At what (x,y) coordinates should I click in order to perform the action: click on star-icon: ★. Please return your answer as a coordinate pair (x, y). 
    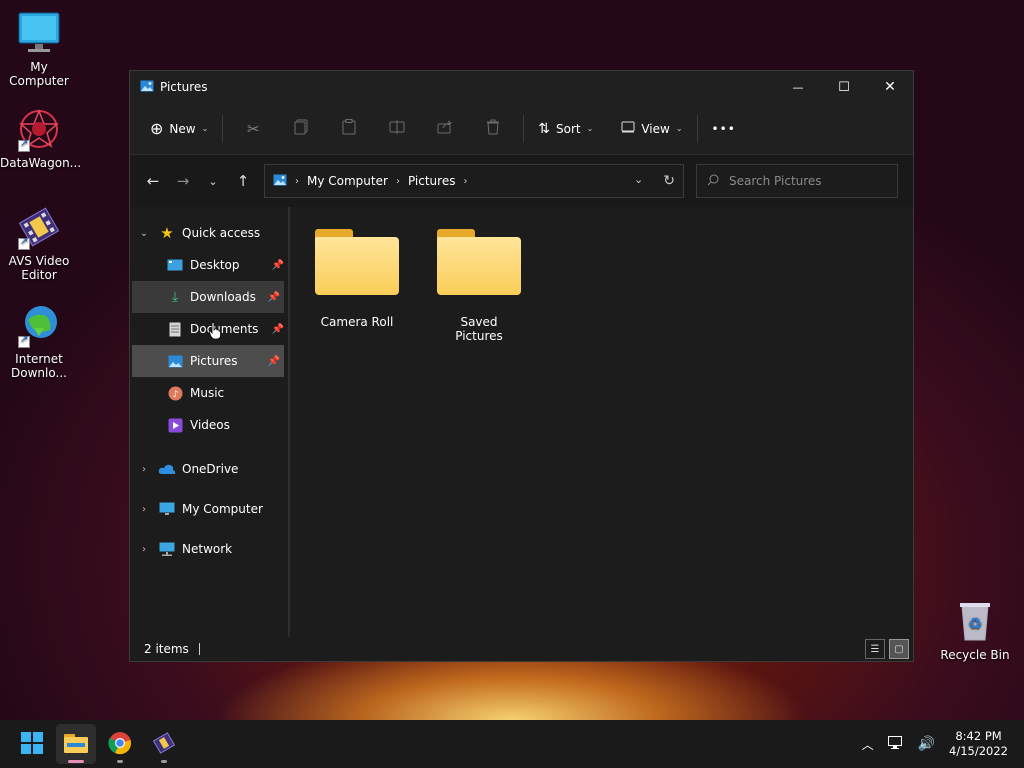
    Looking at the image, I should click on (167, 233).